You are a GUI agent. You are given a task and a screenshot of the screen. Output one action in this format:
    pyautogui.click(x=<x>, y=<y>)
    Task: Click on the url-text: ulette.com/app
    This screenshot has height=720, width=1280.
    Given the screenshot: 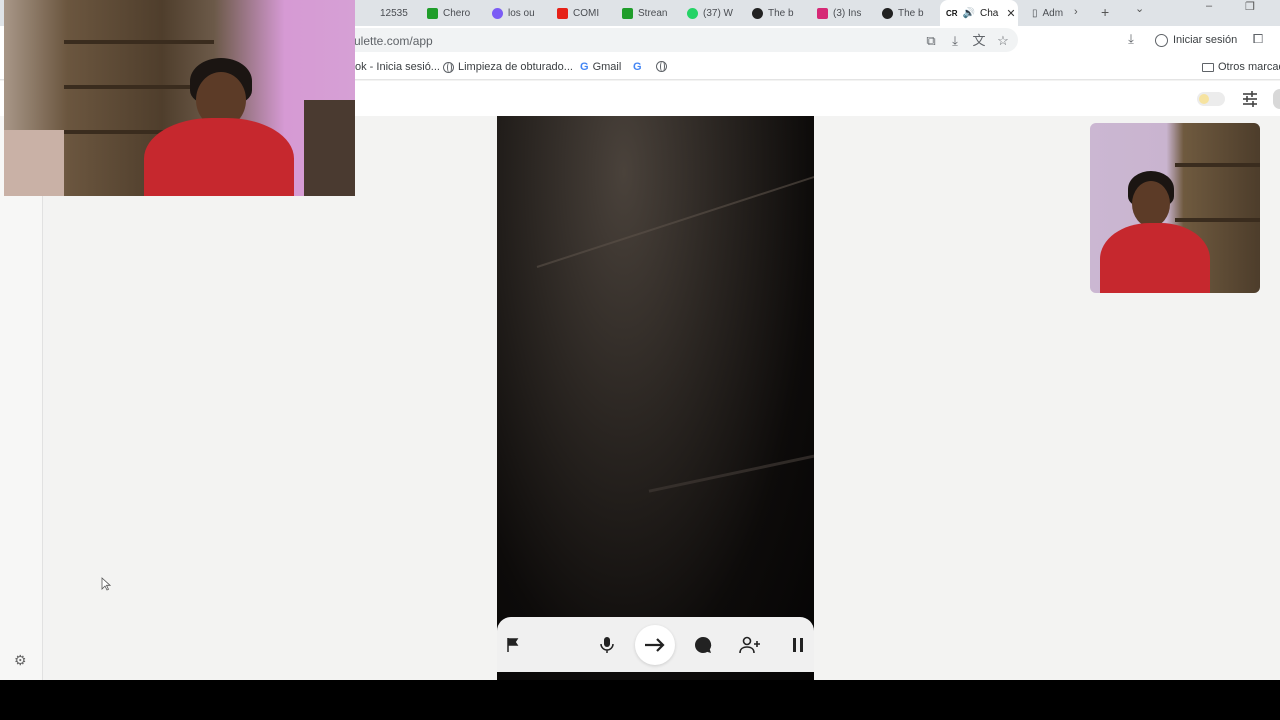 What is the action you would take?
    pyautogui.click(x=393, y=41)
    